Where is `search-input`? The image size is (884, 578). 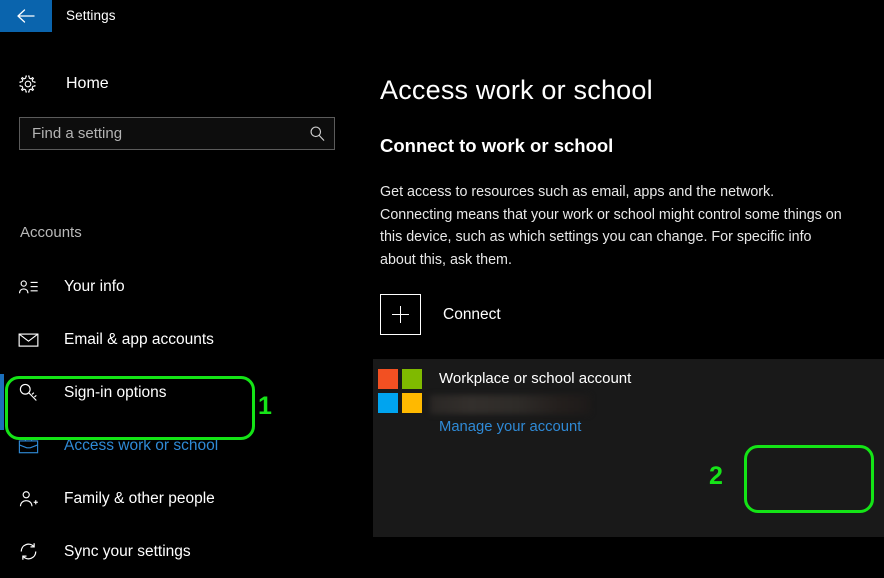
search-input is located at coordinates (160, 133).